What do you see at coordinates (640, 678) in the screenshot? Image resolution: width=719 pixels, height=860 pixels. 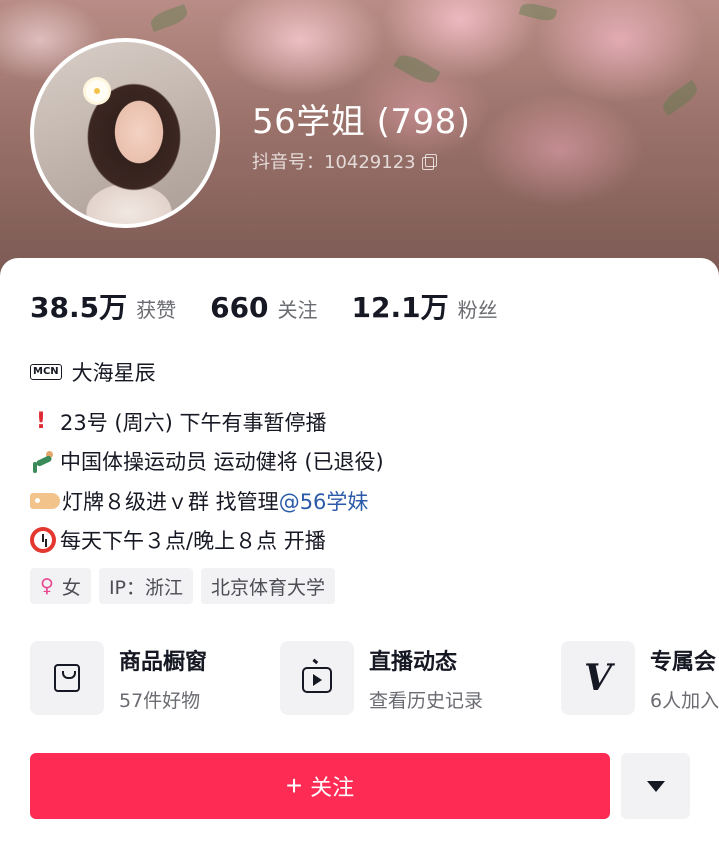 I see `feature-fan-club: V 专属会 6人加入` at bounding box center [640, 678].